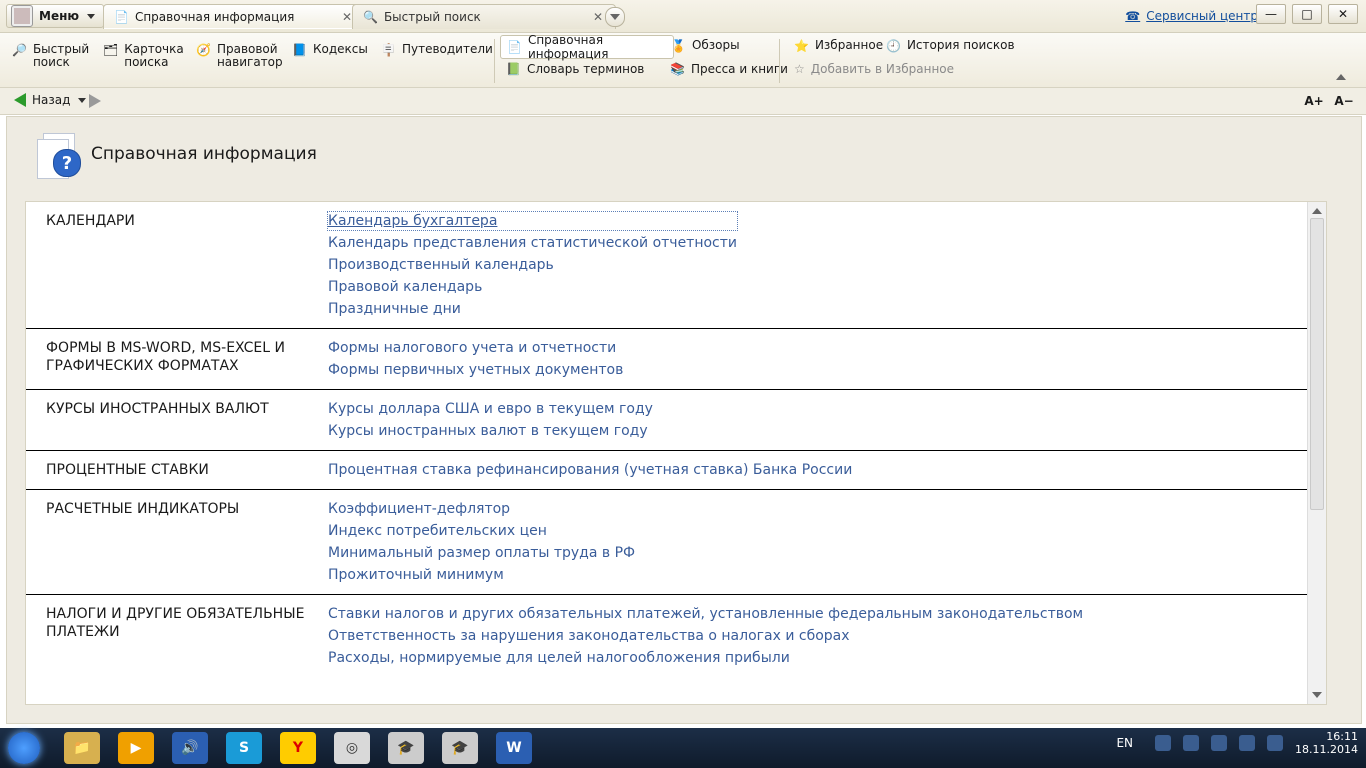  I want to click on add-to-favorites-button: ☆ Добавить в Избранное, so click(874, 69).